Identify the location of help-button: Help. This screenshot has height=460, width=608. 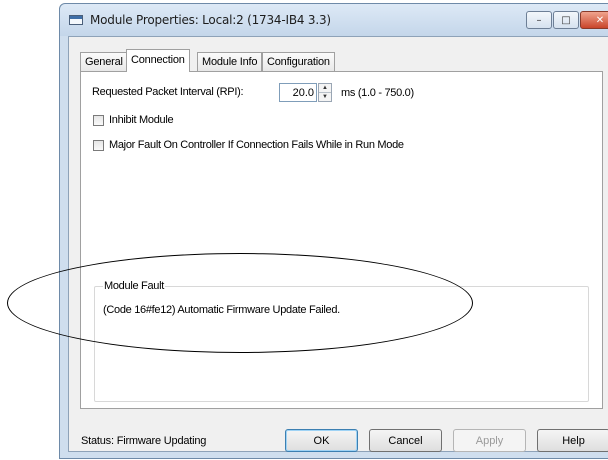
(572, 440).